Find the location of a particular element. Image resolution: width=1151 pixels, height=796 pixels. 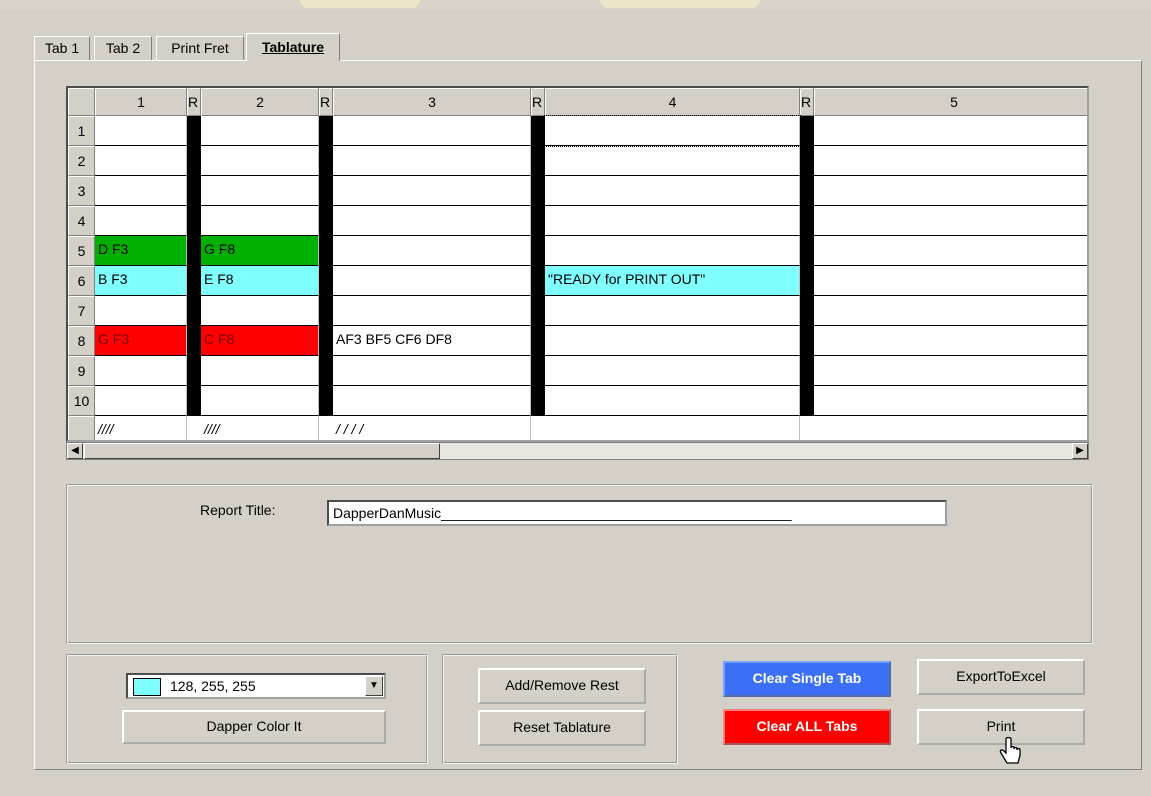

row-header: 3 is located at coordinates (81, 191).